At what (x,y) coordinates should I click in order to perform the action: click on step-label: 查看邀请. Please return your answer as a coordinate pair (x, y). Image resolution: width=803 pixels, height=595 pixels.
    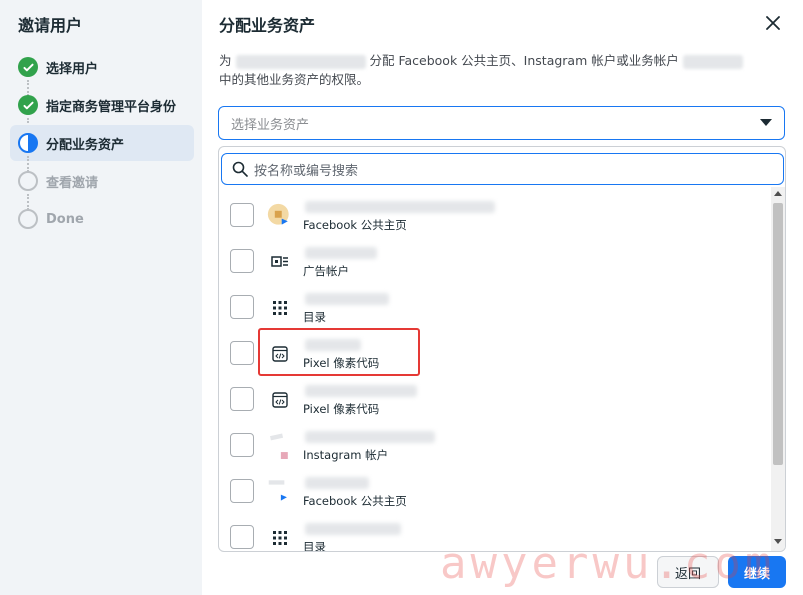
    Looking at the image, I should click on (72, 183).